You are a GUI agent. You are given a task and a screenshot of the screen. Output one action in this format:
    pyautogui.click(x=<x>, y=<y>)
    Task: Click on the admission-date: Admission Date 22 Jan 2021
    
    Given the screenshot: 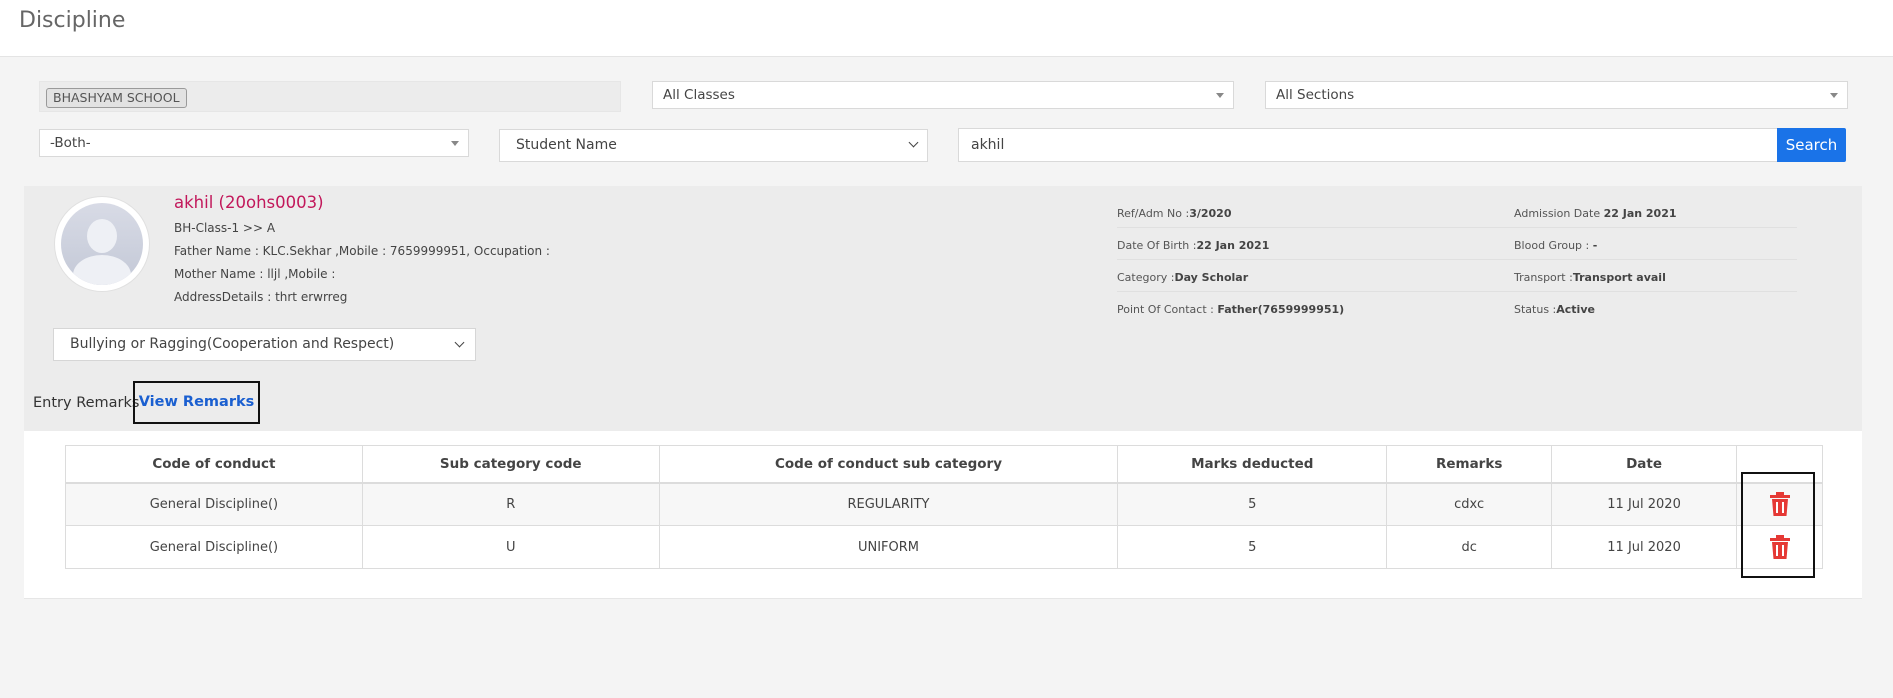 What is the action you would take?
    pyautogui.click(x=1595, y=213)
    